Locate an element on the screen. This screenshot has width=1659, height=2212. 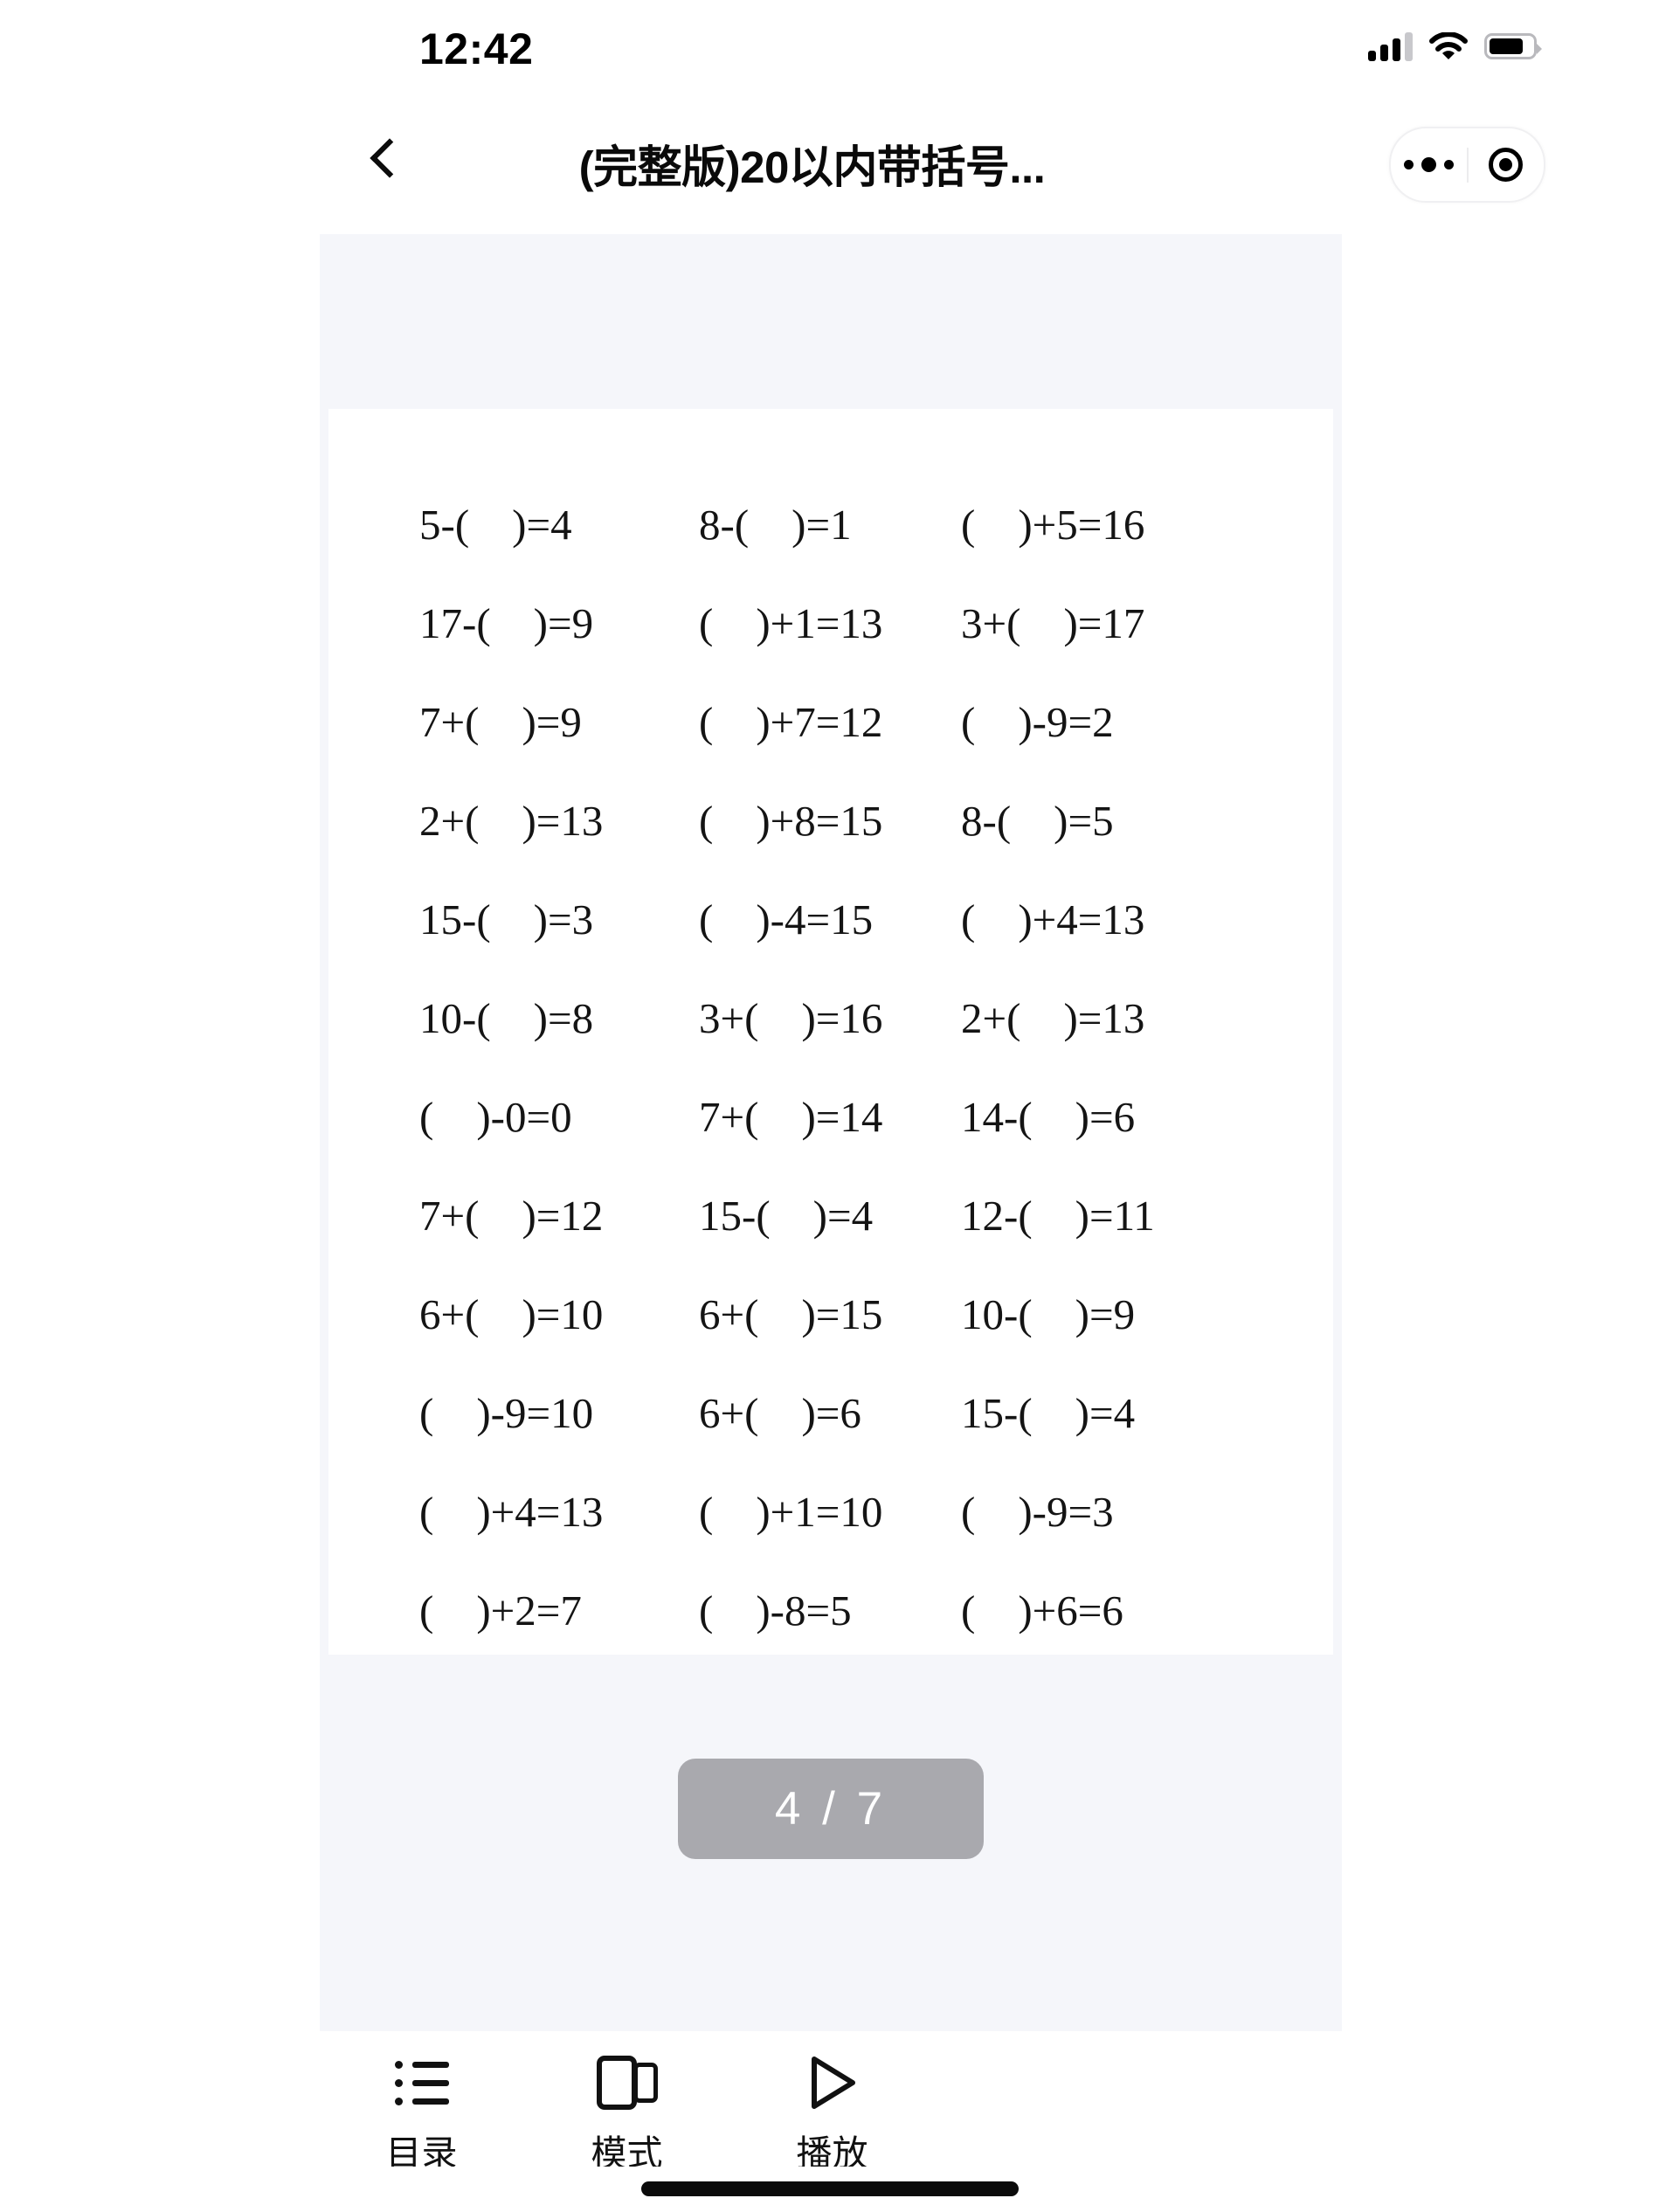
table-row: 7+( )=9 ( )+7=12 ( )-9=2 is located at coordinates (830, 750).